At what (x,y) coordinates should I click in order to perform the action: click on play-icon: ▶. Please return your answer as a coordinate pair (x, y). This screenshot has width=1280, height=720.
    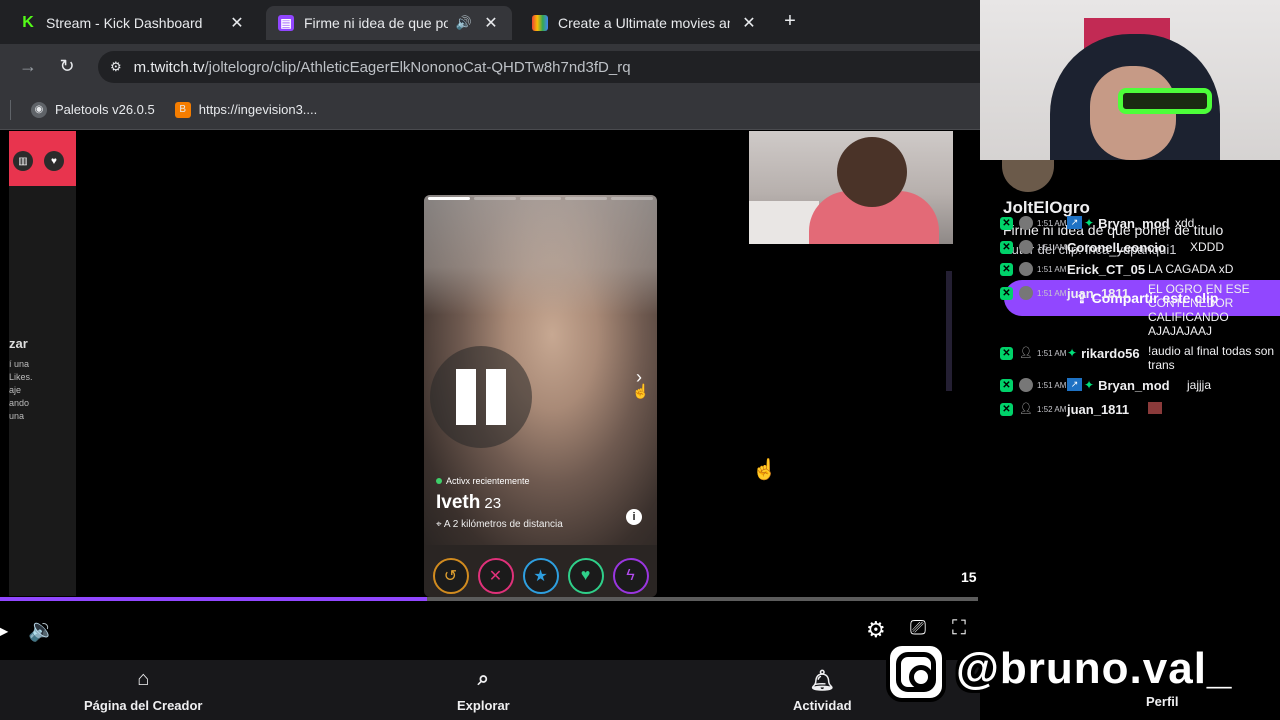
    Looking at the image, I should click on (4, 631).